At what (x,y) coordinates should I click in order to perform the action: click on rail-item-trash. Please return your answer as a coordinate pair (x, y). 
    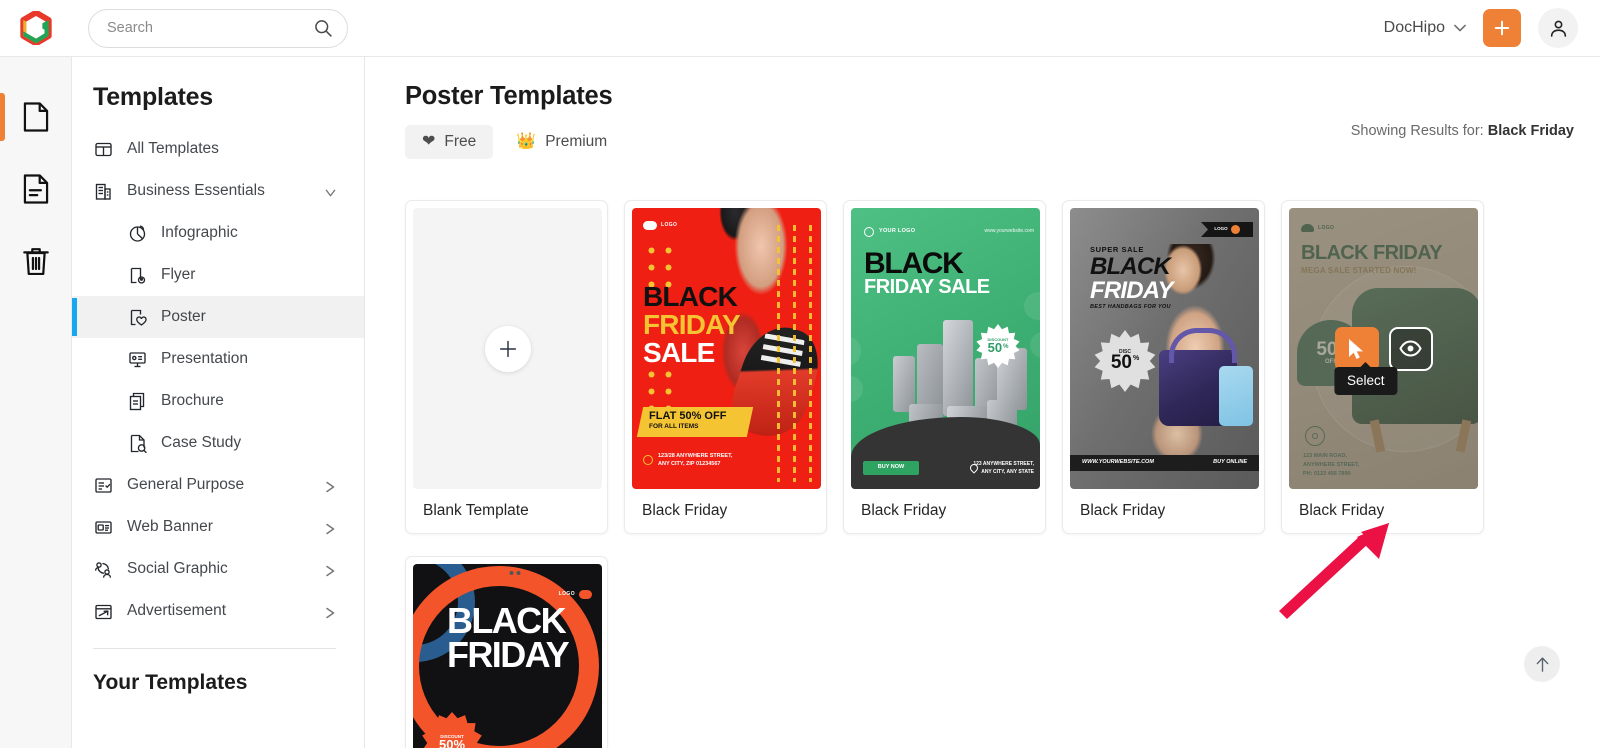
    Looking at the image, I should click on (36, 261).